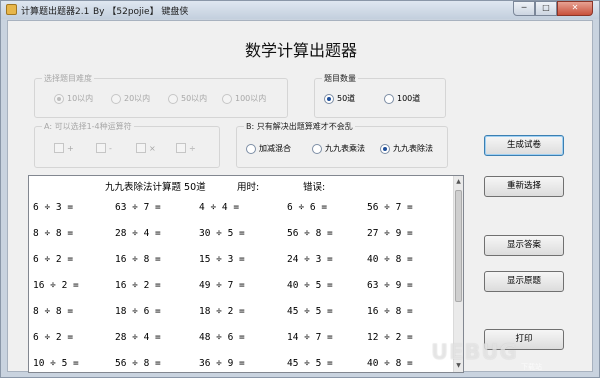 This screenshot has height=378, width=600. Describe the element at coordinates (314, 187) in the screenshot. I see `error-label: 错误:` at that location.